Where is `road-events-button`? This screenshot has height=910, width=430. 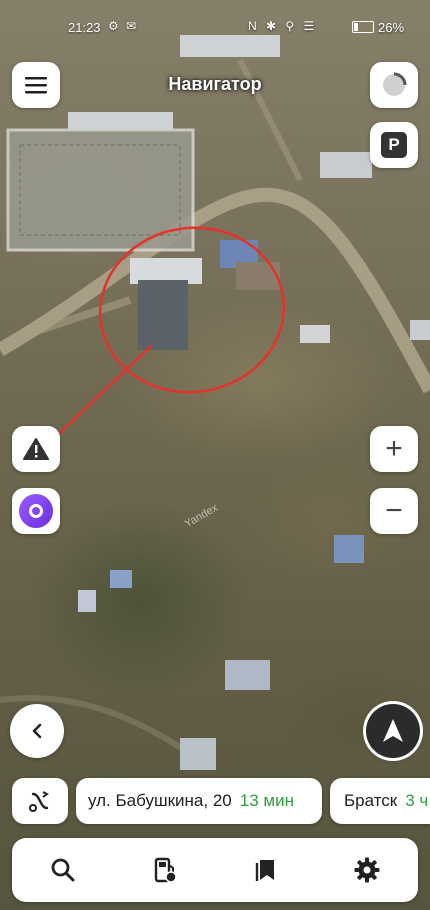 road-events-button is located at coordinates (36, 449).